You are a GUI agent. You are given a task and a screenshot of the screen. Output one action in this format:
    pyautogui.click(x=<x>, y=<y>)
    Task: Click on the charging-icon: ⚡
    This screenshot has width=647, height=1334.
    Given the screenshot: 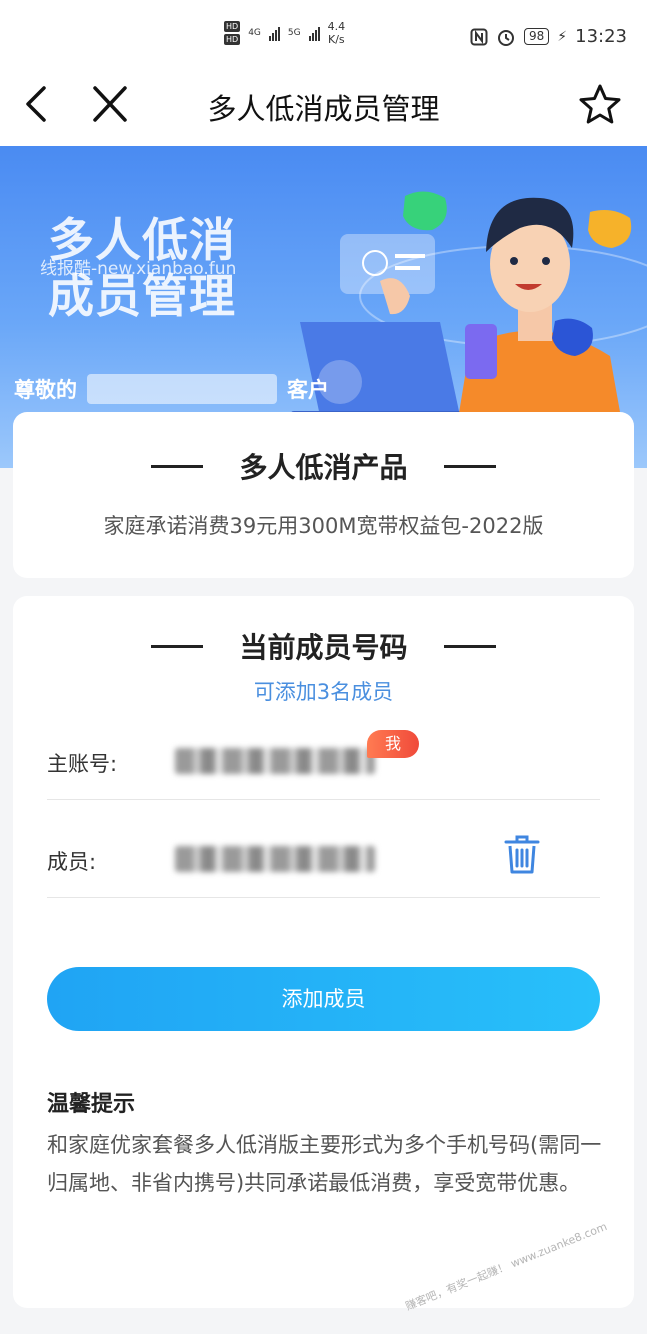 What is the action you would take?
    pyautogui.click(x=562, y=36)
    